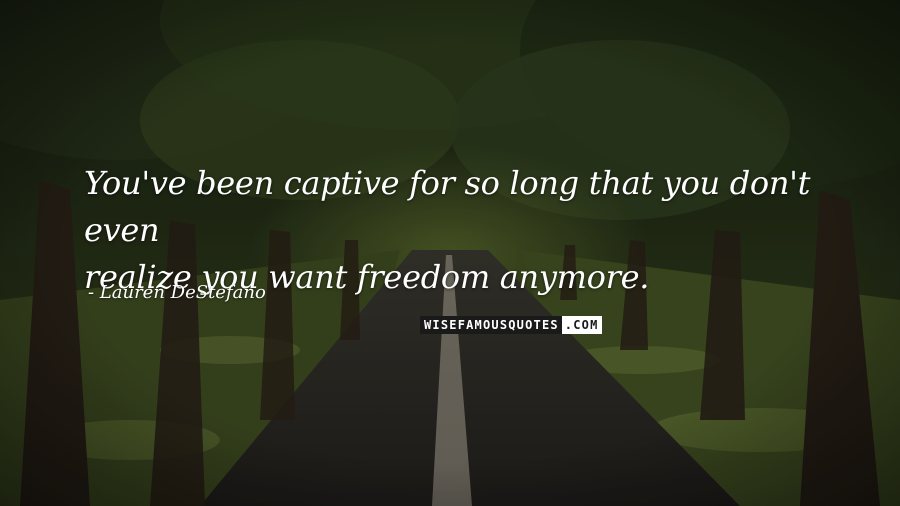 This screenshot has width=900, height=506. I want to click on watermark-tld: .COM, so click(581, 325).